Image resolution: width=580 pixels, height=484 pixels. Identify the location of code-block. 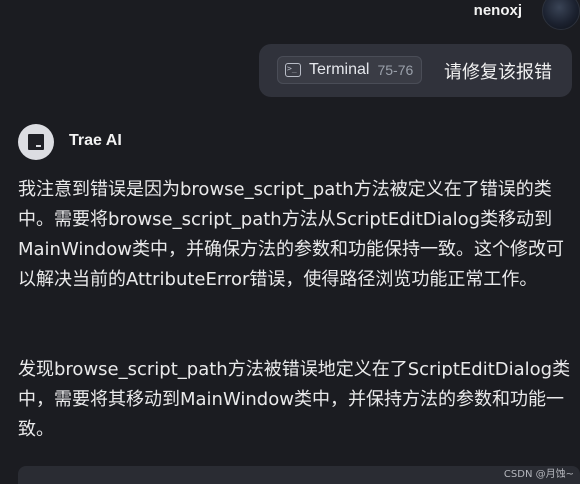
(299, 475).